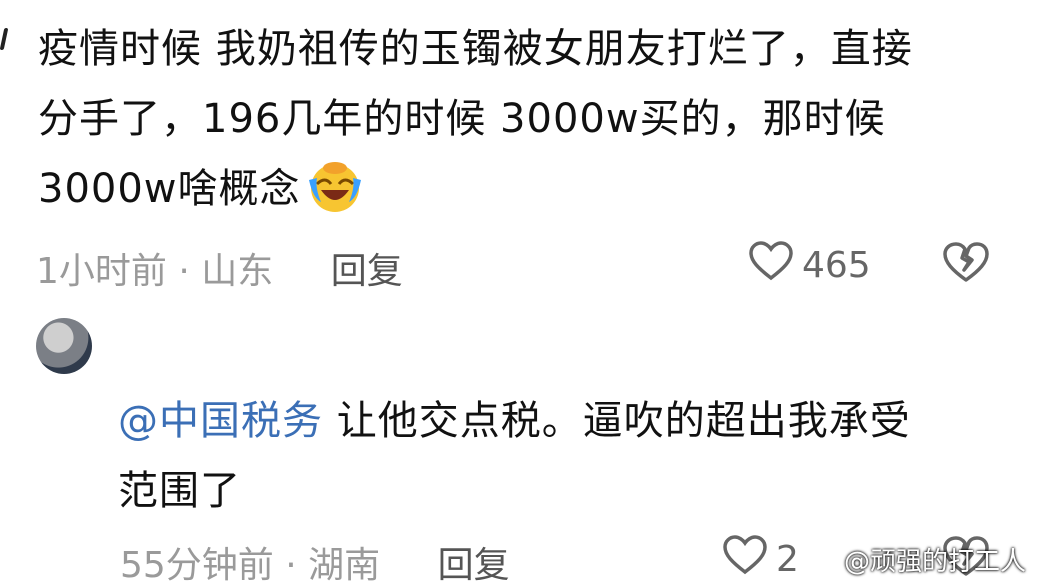 The height and width of the screenshot is (588, 1038). What do you see at coordinates (787, 559) in the screenshot?
I see `comment-2-like-count: 2` at bounding box center [787, 559].